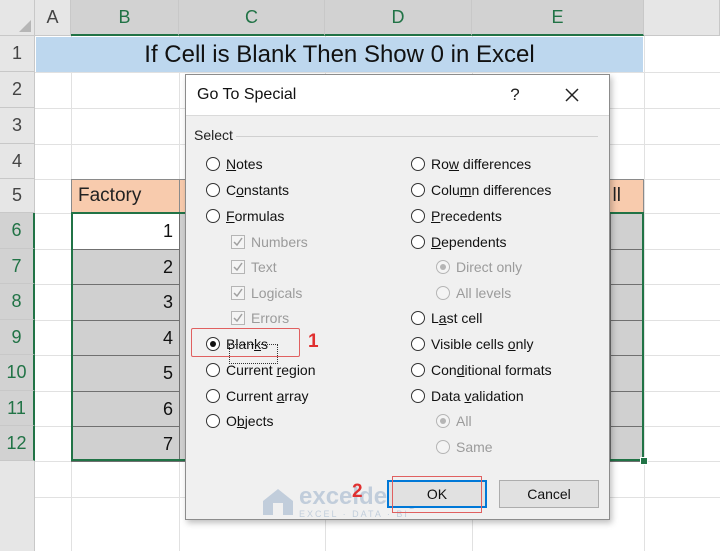 This screenshot has width=720, height=551. What do you see at coordinates (682, 18) in the screenshot?
I see `column-header-f` at bounding box center [682, 18].